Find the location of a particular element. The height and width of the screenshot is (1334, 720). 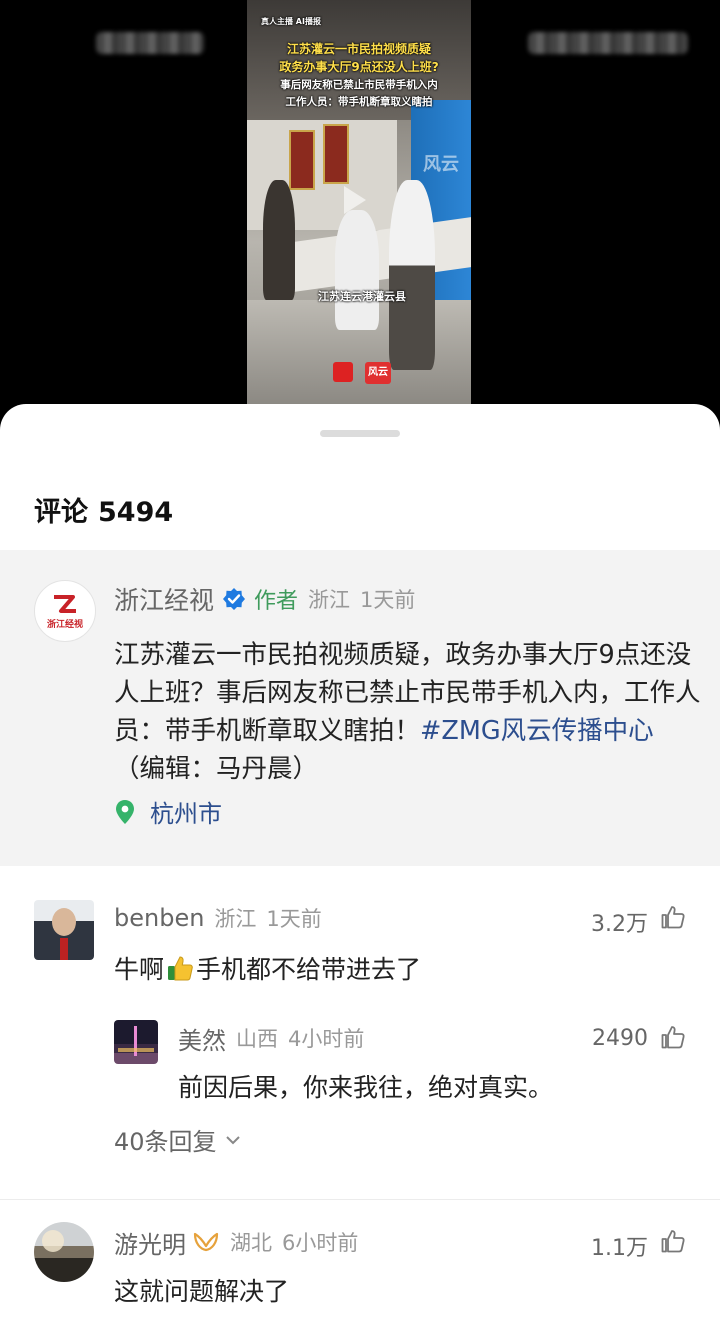

video-title-line: 政务办事大厅9点还没人上班? is located at coordinates (359, 67).